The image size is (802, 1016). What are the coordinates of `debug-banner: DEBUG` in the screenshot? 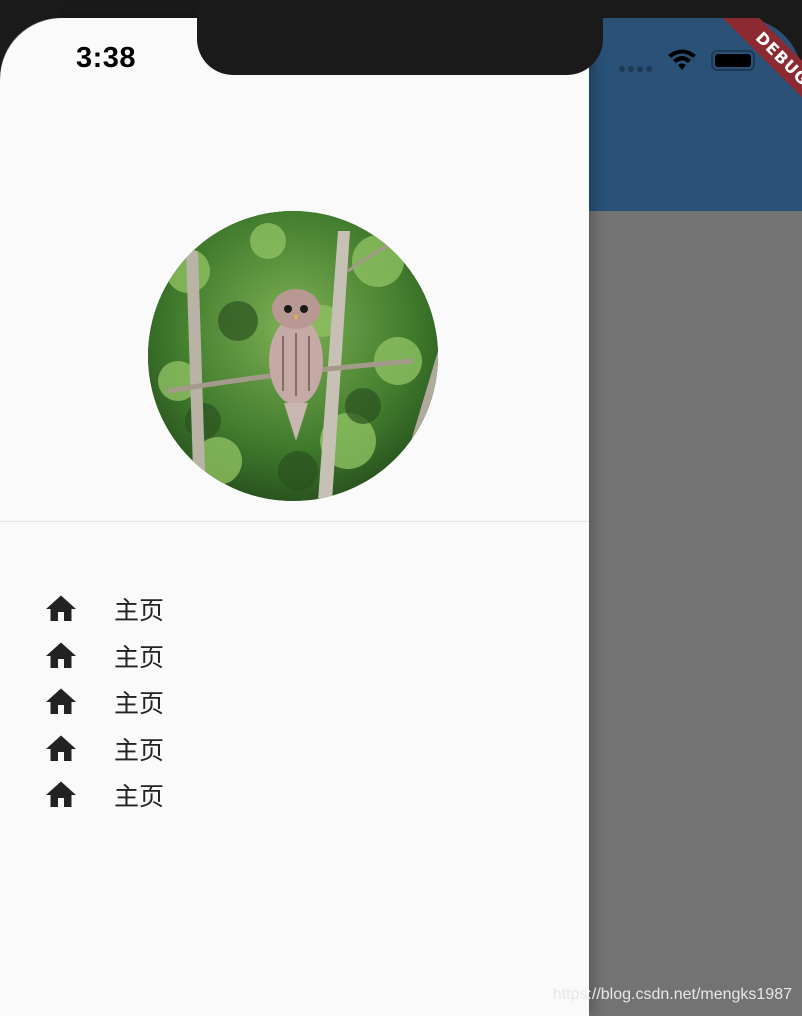 It's located at (747, 73).